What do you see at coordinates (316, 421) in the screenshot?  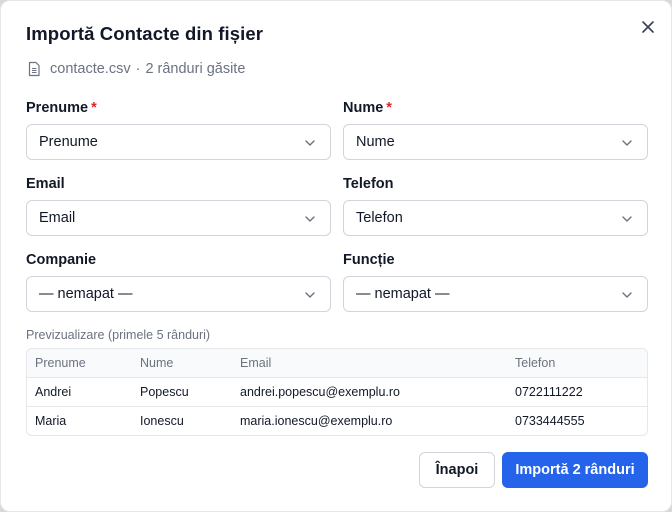 I see `table-cell: maria.ionescu@exemplu.ro` at bounding box center [316, 421].